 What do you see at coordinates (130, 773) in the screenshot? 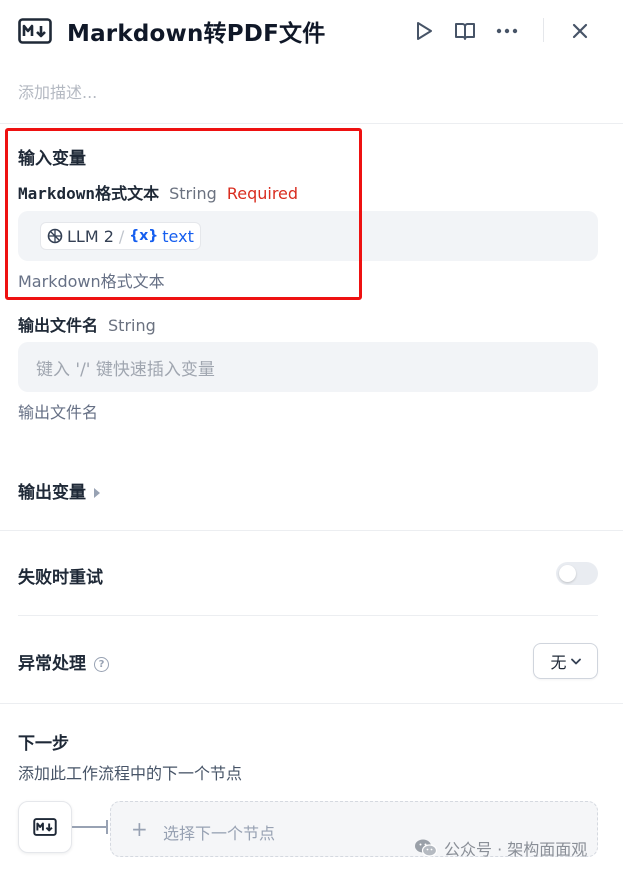
I see `next-step-description: 添加此工作流程中的下一个节点` at bounding box center [130, 773].